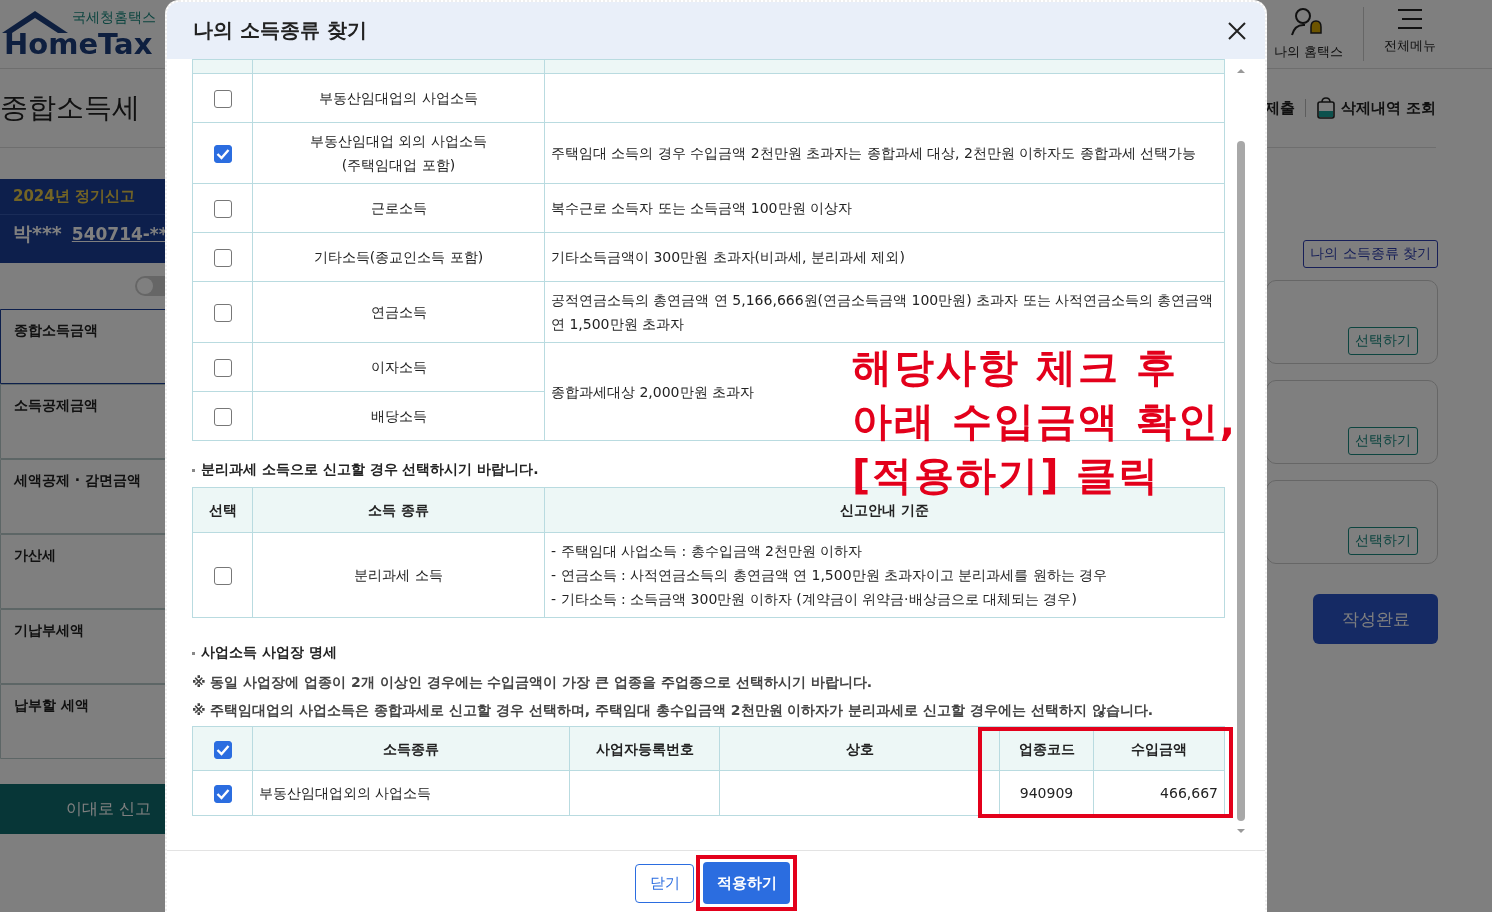 The width and height of the screenshot is (1492, 912). What do you see at coordinates (37, 233) in the screenshot?
I see `taxpayer-name: 박***` at bounding box center [37, 233].